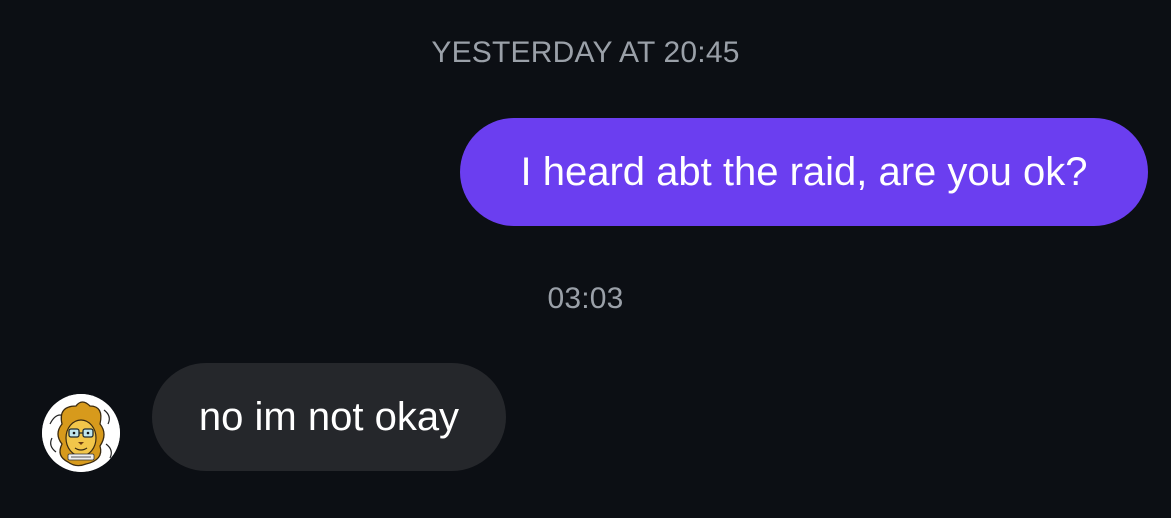 Image resolution: width=1171 pixels, height=518 pixels. Describe the element at coordinates (585, 52) in the screenshot. I see `message-timestamp: YESTERDAY AT 20:45` at that location.